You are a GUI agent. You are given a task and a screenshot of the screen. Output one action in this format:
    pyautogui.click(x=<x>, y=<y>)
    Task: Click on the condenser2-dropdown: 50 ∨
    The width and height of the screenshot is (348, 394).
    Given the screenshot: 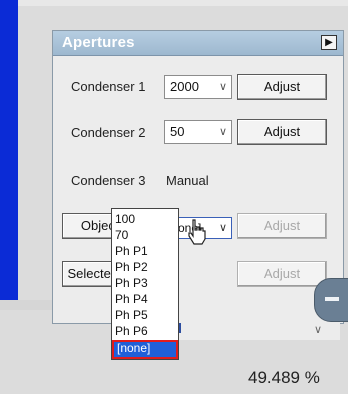 What is the action you would take?
    pyautogui.click(x=198, y=132)
    